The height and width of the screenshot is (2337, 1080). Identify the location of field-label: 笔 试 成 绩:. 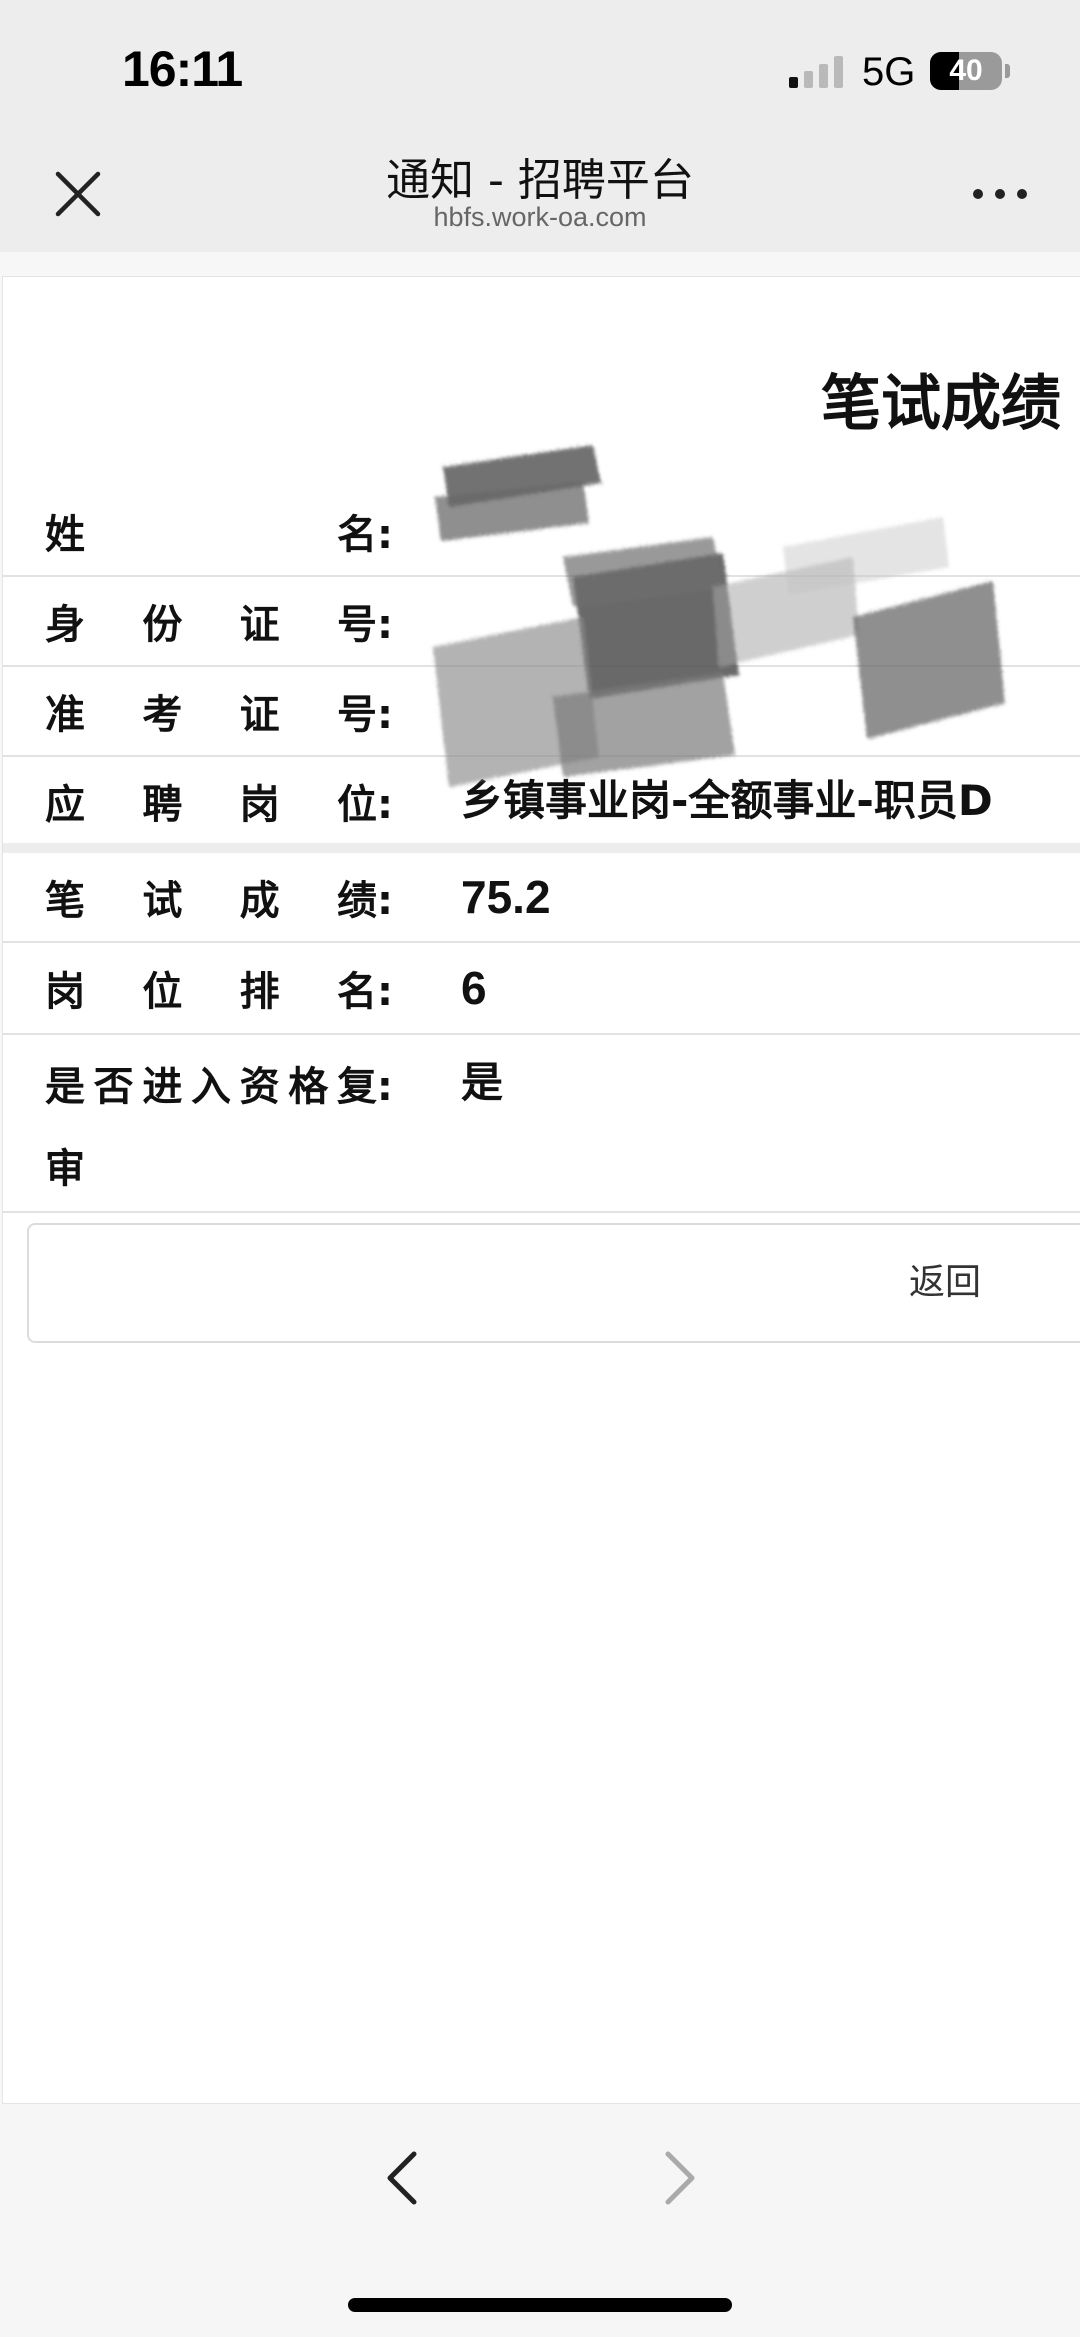
(219, 901).